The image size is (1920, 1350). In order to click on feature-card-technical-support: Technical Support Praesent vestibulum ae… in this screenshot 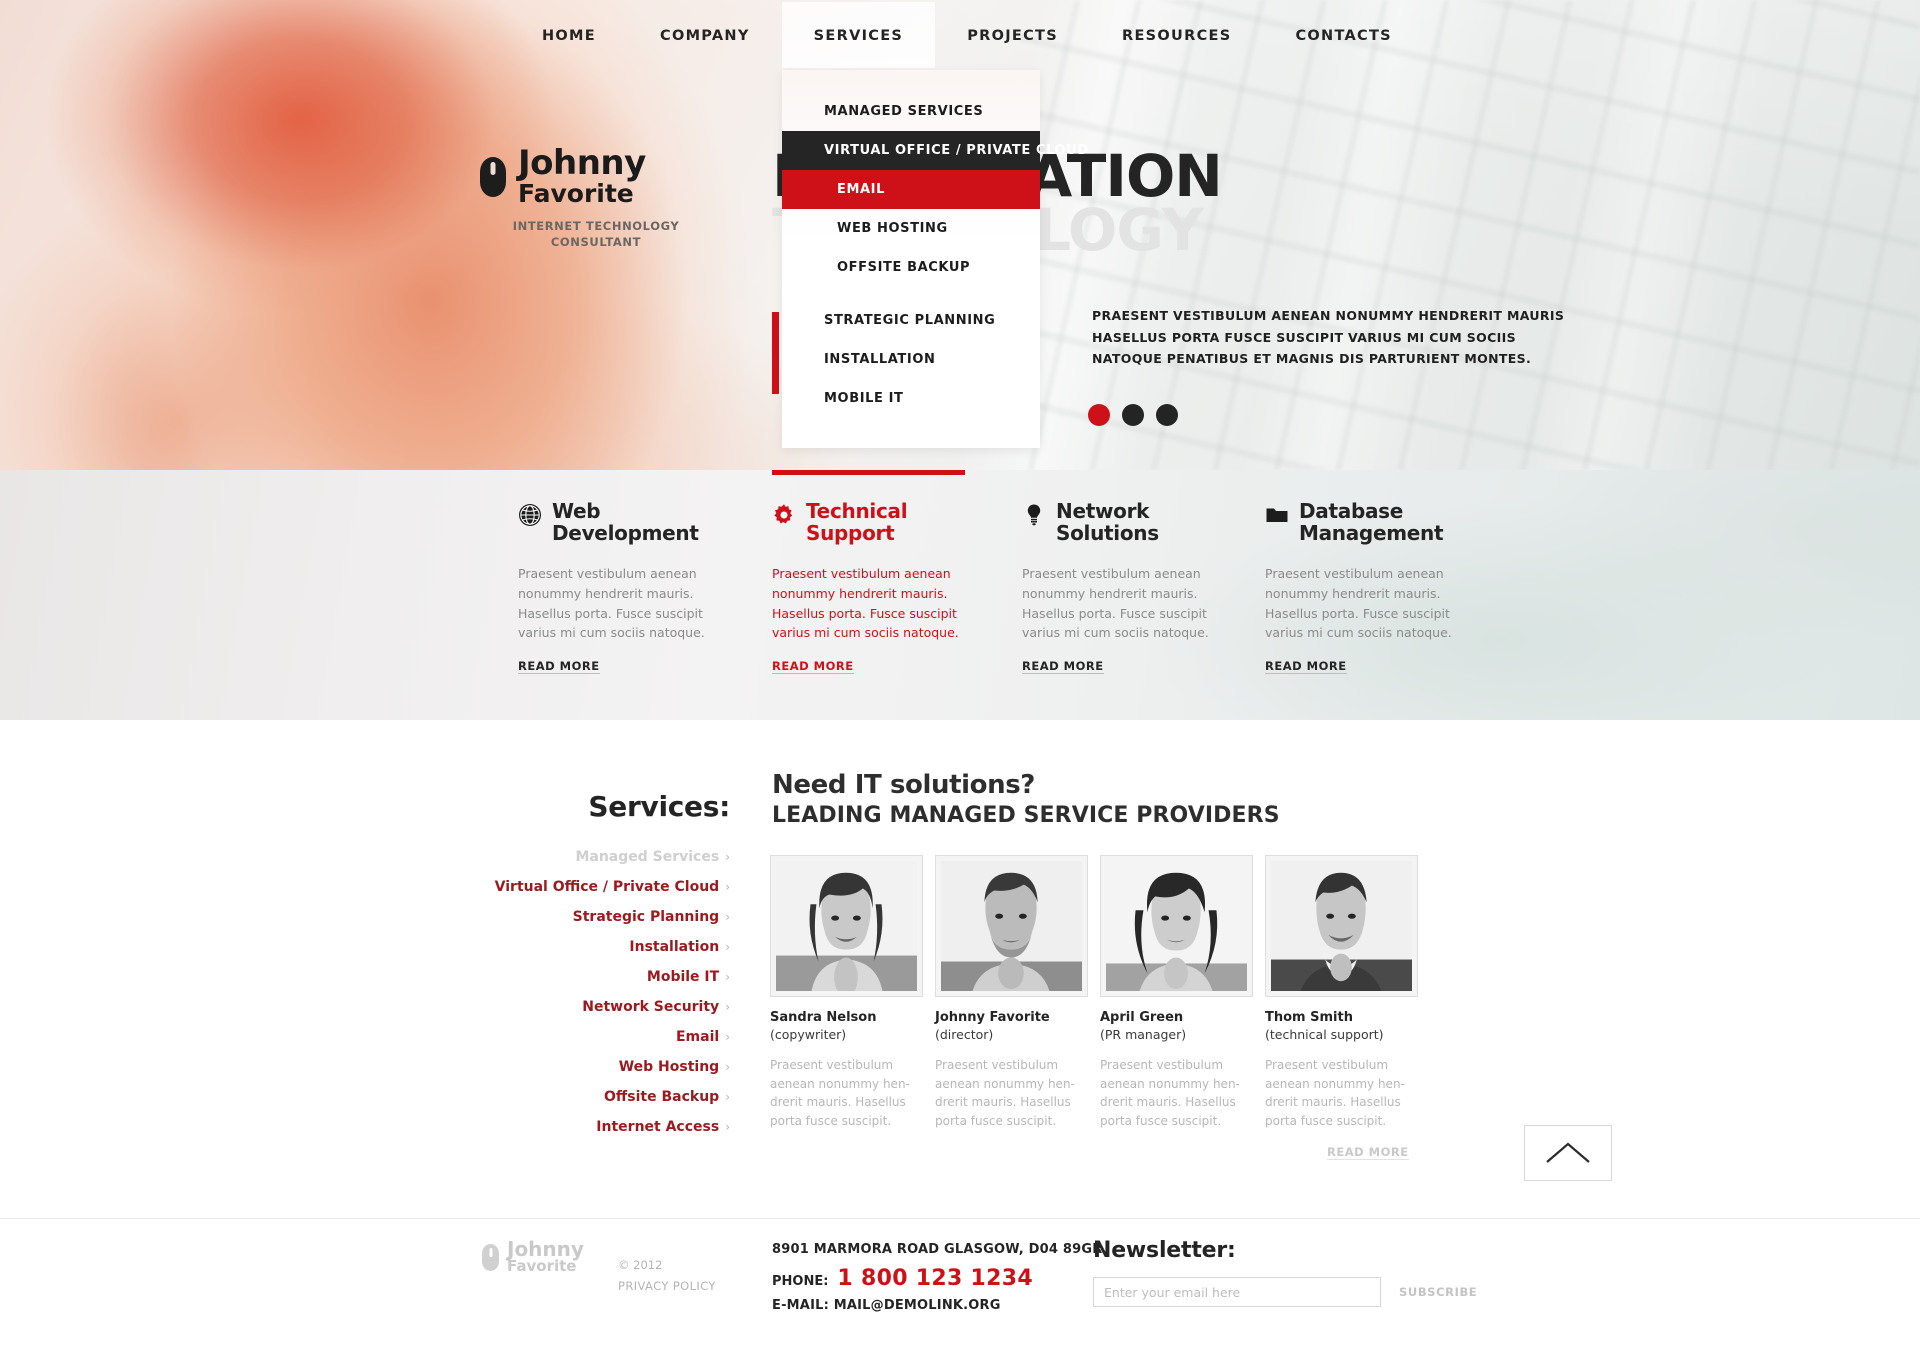, I will do `click(897, 610)`.